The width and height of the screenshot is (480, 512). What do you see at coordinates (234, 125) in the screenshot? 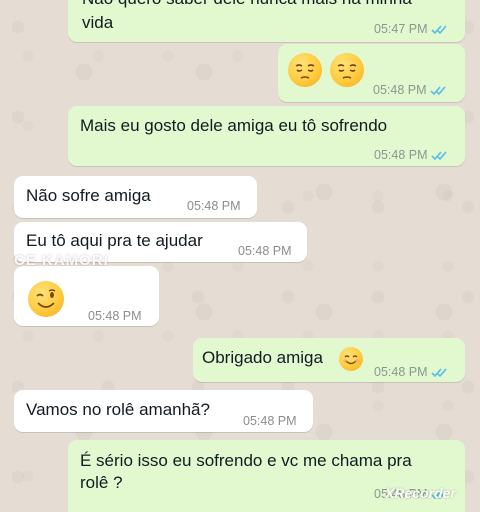
I see `message-text: Mais eu gosto dele amiga eu tô sofrendo` at bounding box center [234, 125].